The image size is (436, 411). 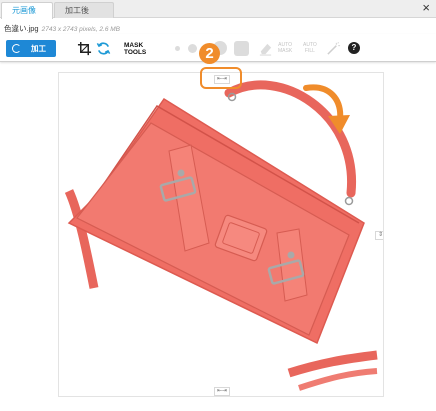 I want to click on tab-original-image: 元画像, so click(x=27, y=10).